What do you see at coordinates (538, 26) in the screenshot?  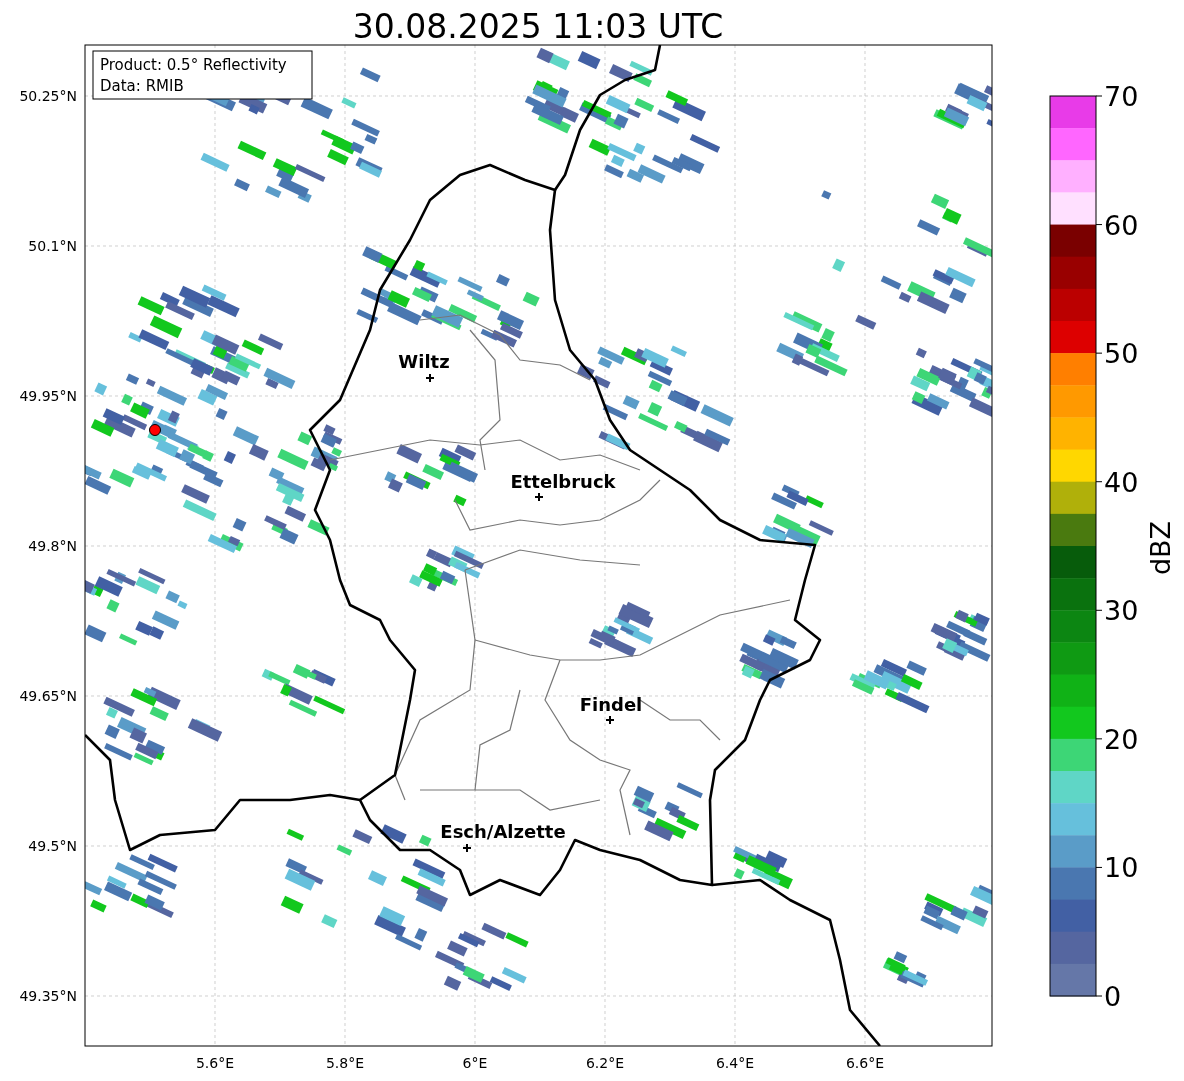 I see `chart-title: 30.08.2025 11:03 UTC` at bounding box center [538, 26].